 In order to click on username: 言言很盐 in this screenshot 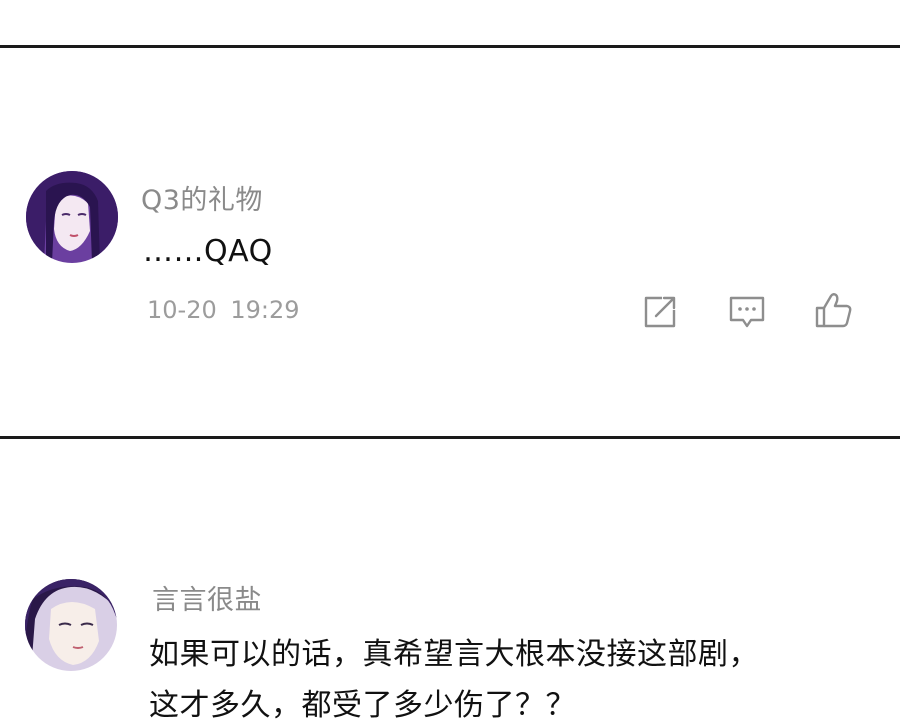, I will do `click(207, 597)`.